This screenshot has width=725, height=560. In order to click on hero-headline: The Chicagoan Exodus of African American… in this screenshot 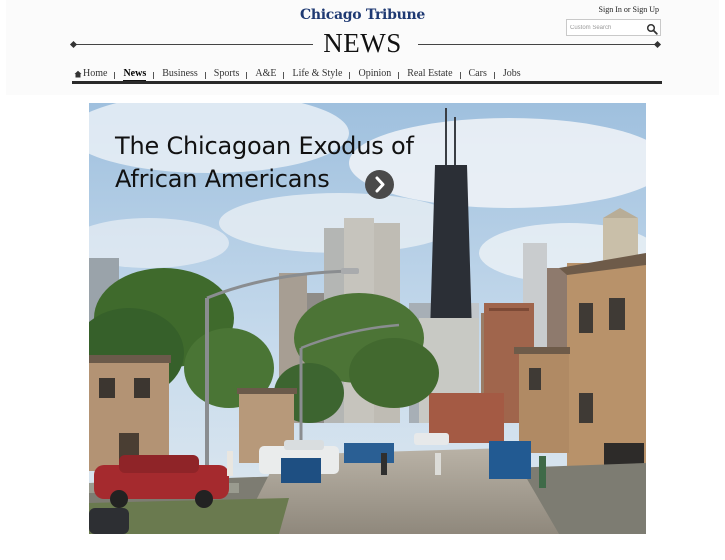, I will do `click(295, 163)`.